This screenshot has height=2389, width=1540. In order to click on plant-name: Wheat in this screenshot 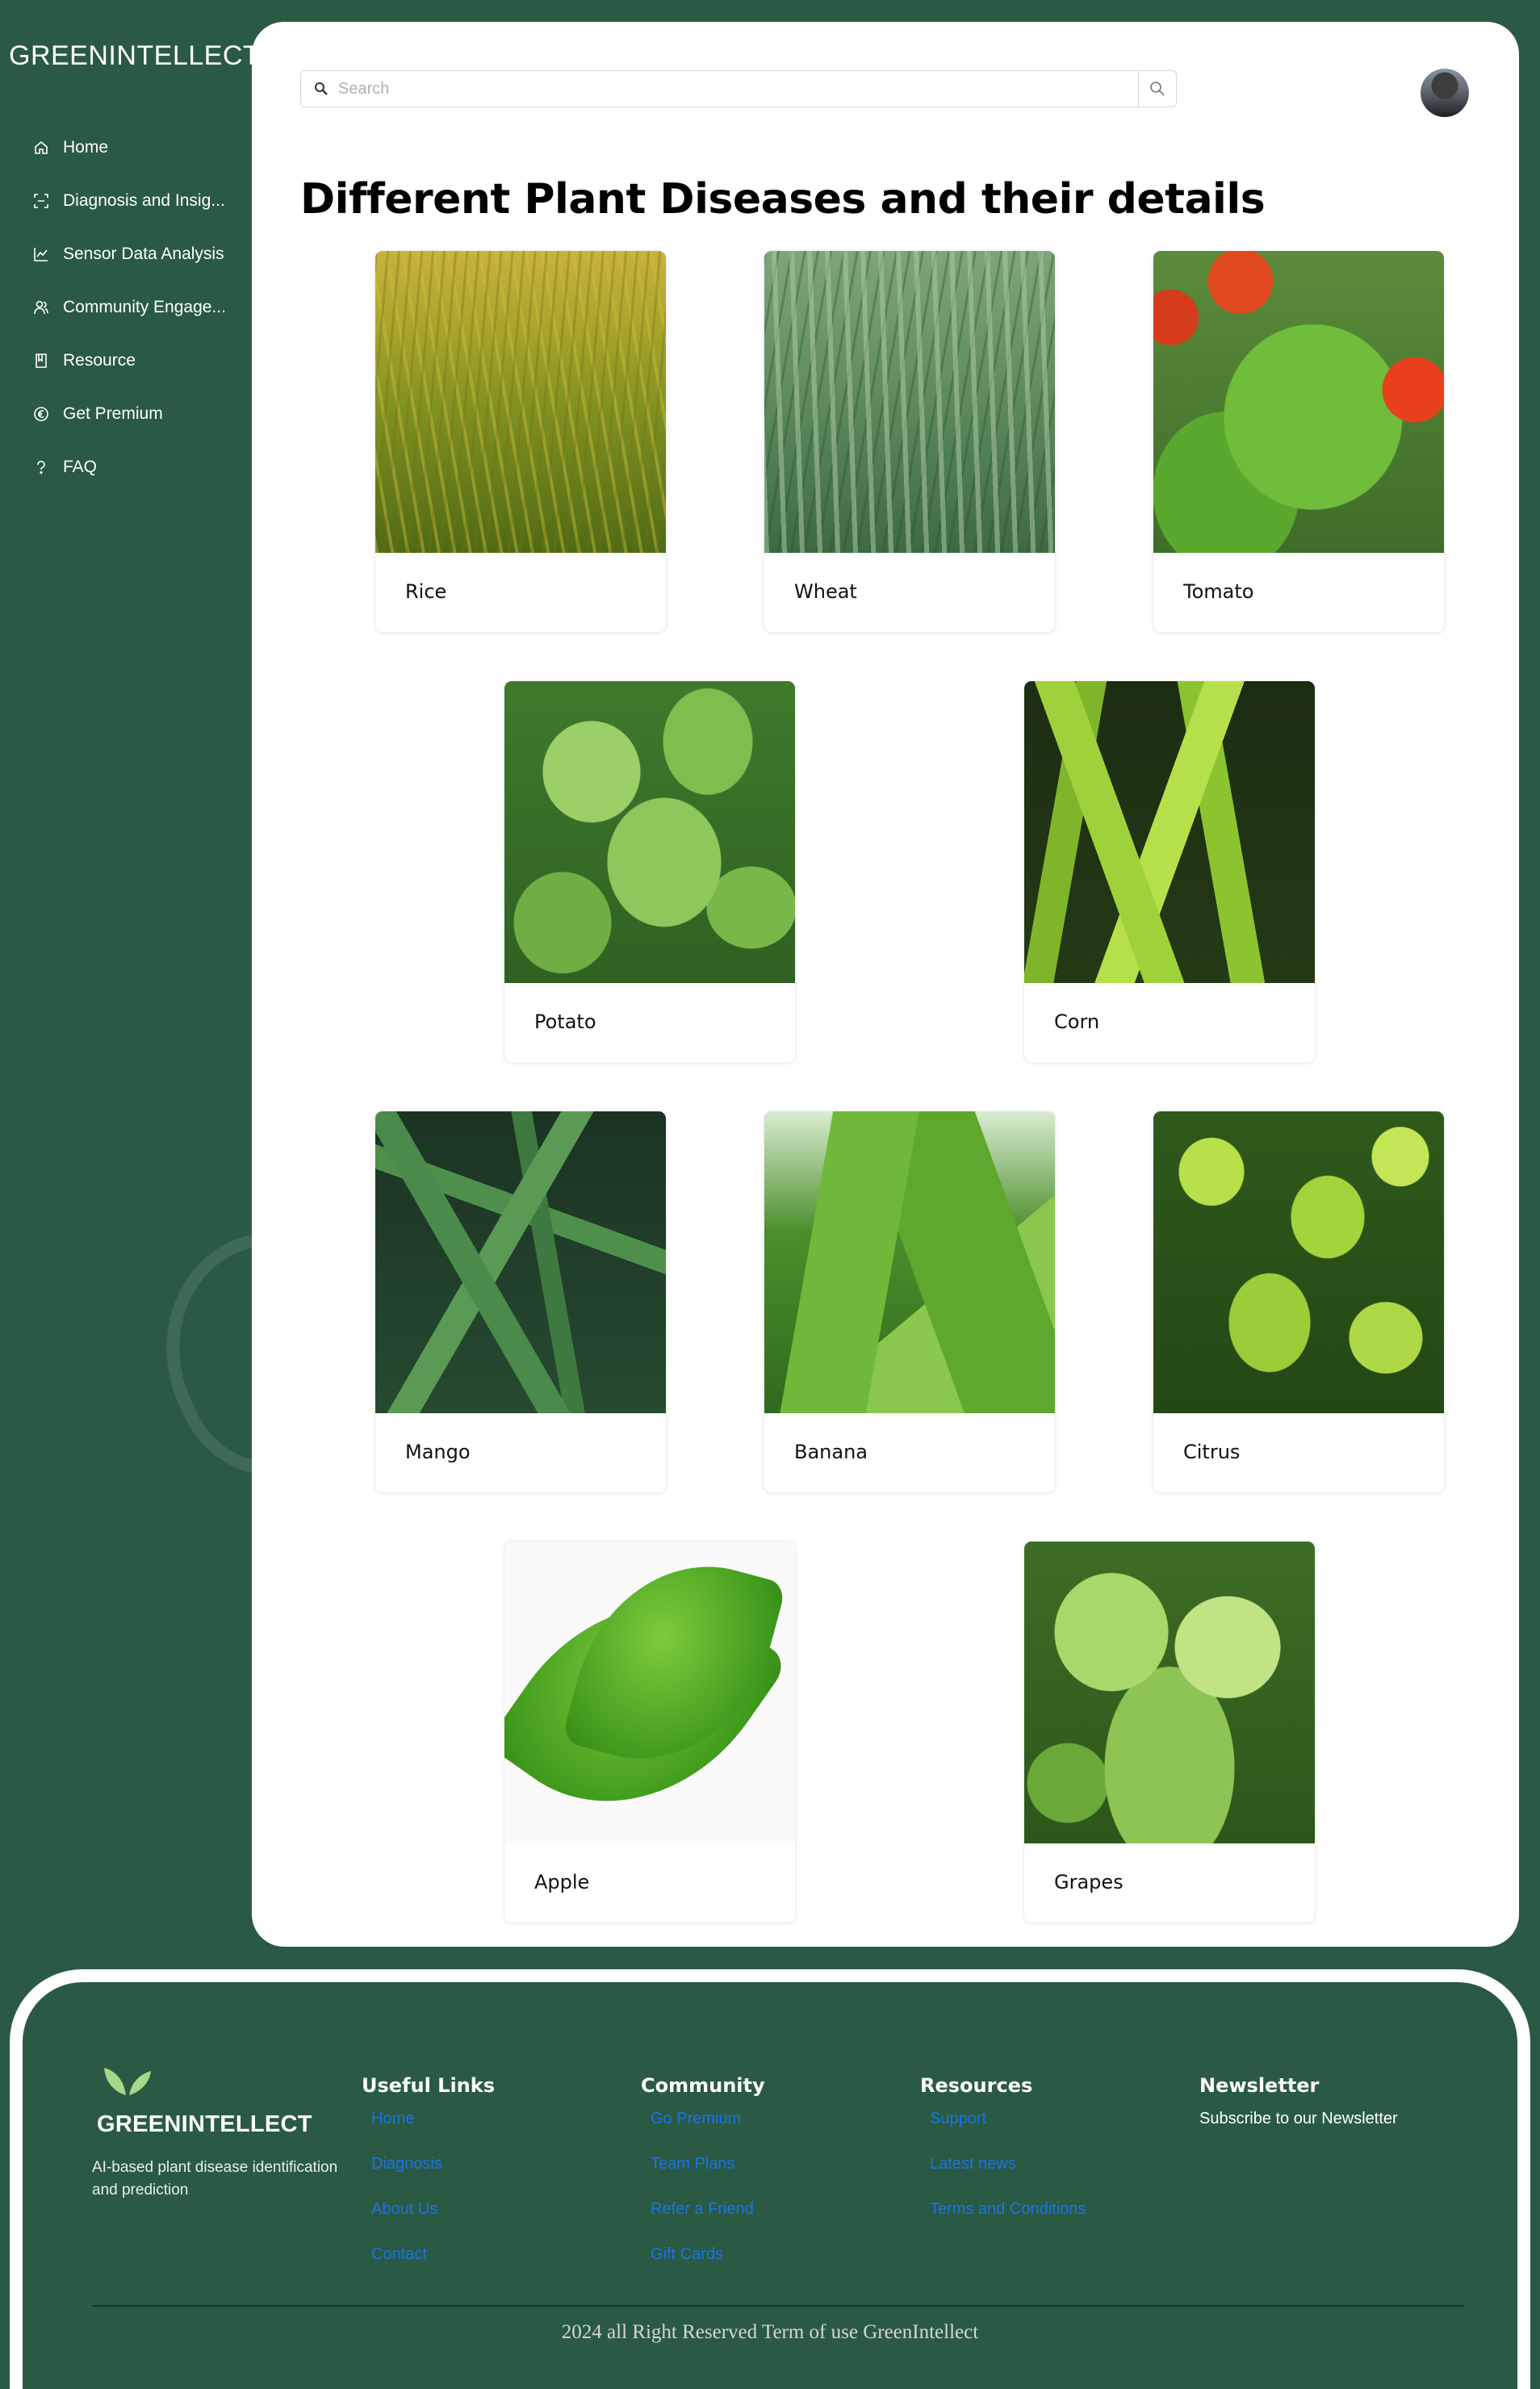, I will do `click(825, 591)`.